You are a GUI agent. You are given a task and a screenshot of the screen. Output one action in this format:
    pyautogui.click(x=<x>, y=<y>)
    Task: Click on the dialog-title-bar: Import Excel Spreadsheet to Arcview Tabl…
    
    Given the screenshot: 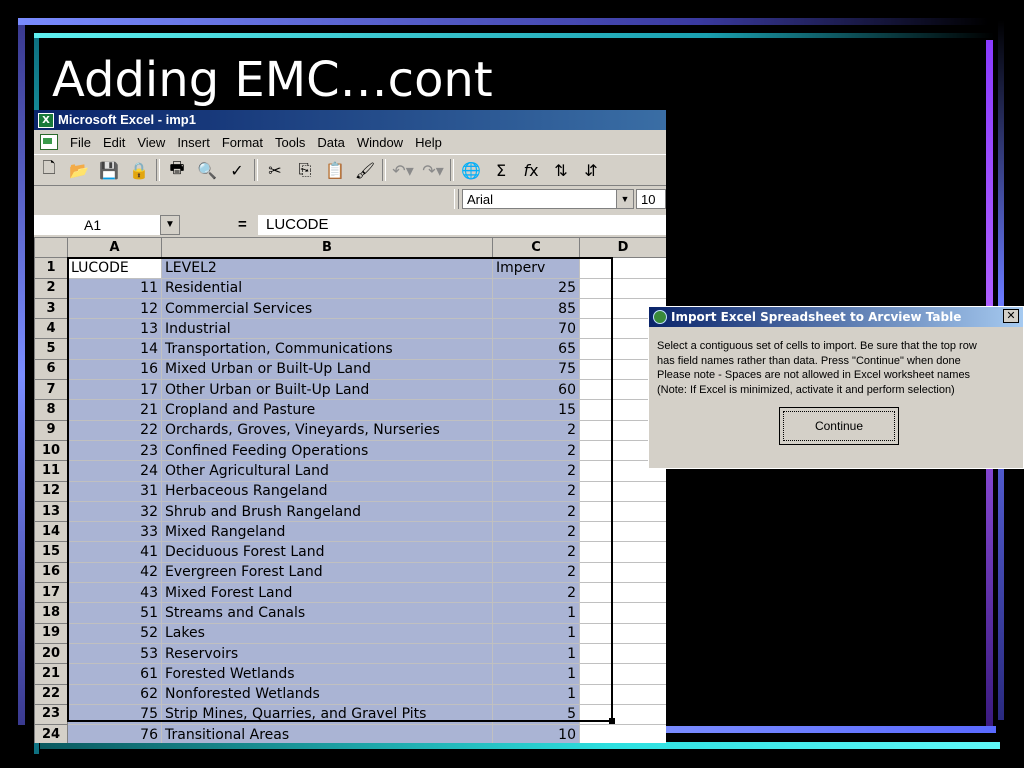 What is the action you would take?
    pyautogui.click(x=836, y=317)
    